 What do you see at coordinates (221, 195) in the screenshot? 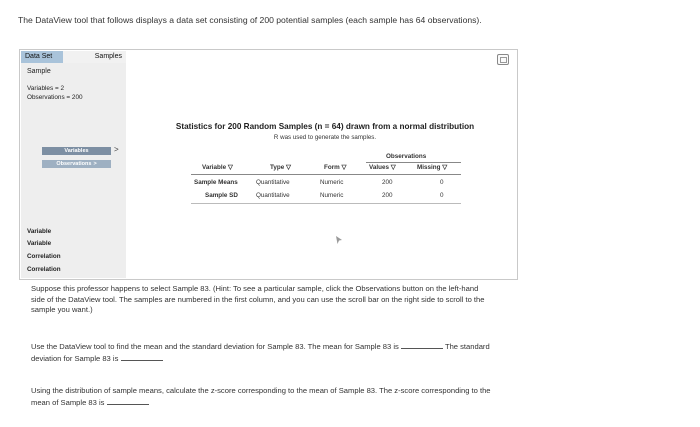
I see `table-cell-variable: Sample SD` at bounding box center [221, 195].